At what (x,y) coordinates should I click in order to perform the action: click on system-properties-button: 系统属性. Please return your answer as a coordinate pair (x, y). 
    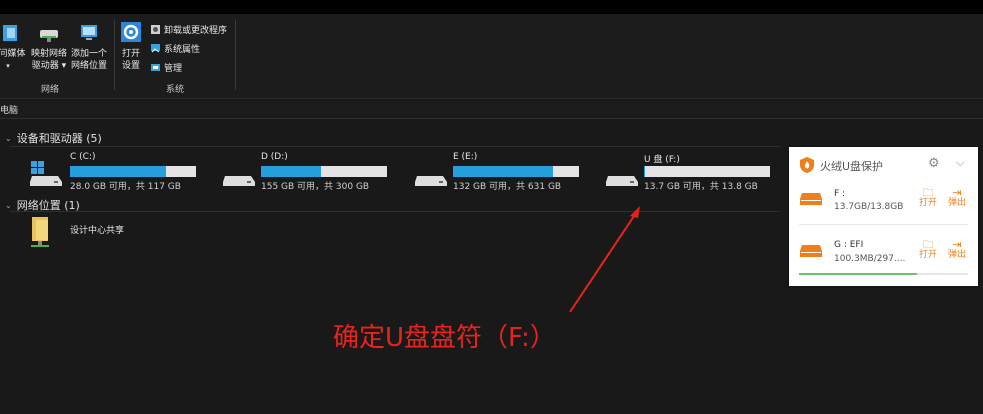
    Looking at the image, I should click on (175, 48).